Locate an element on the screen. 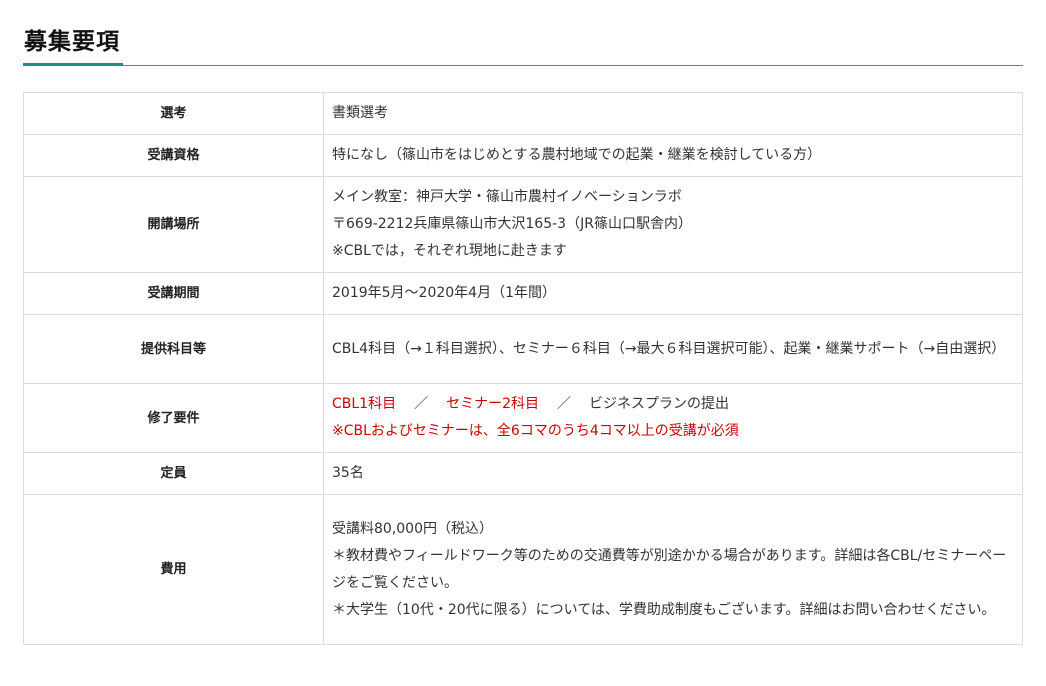 This screenshot has width=1046, height=686. value-line: 〒669-2212兵庫県篠山市大沢165-3（JR篠山口駅舎内） is located at coordinates (512, 224).